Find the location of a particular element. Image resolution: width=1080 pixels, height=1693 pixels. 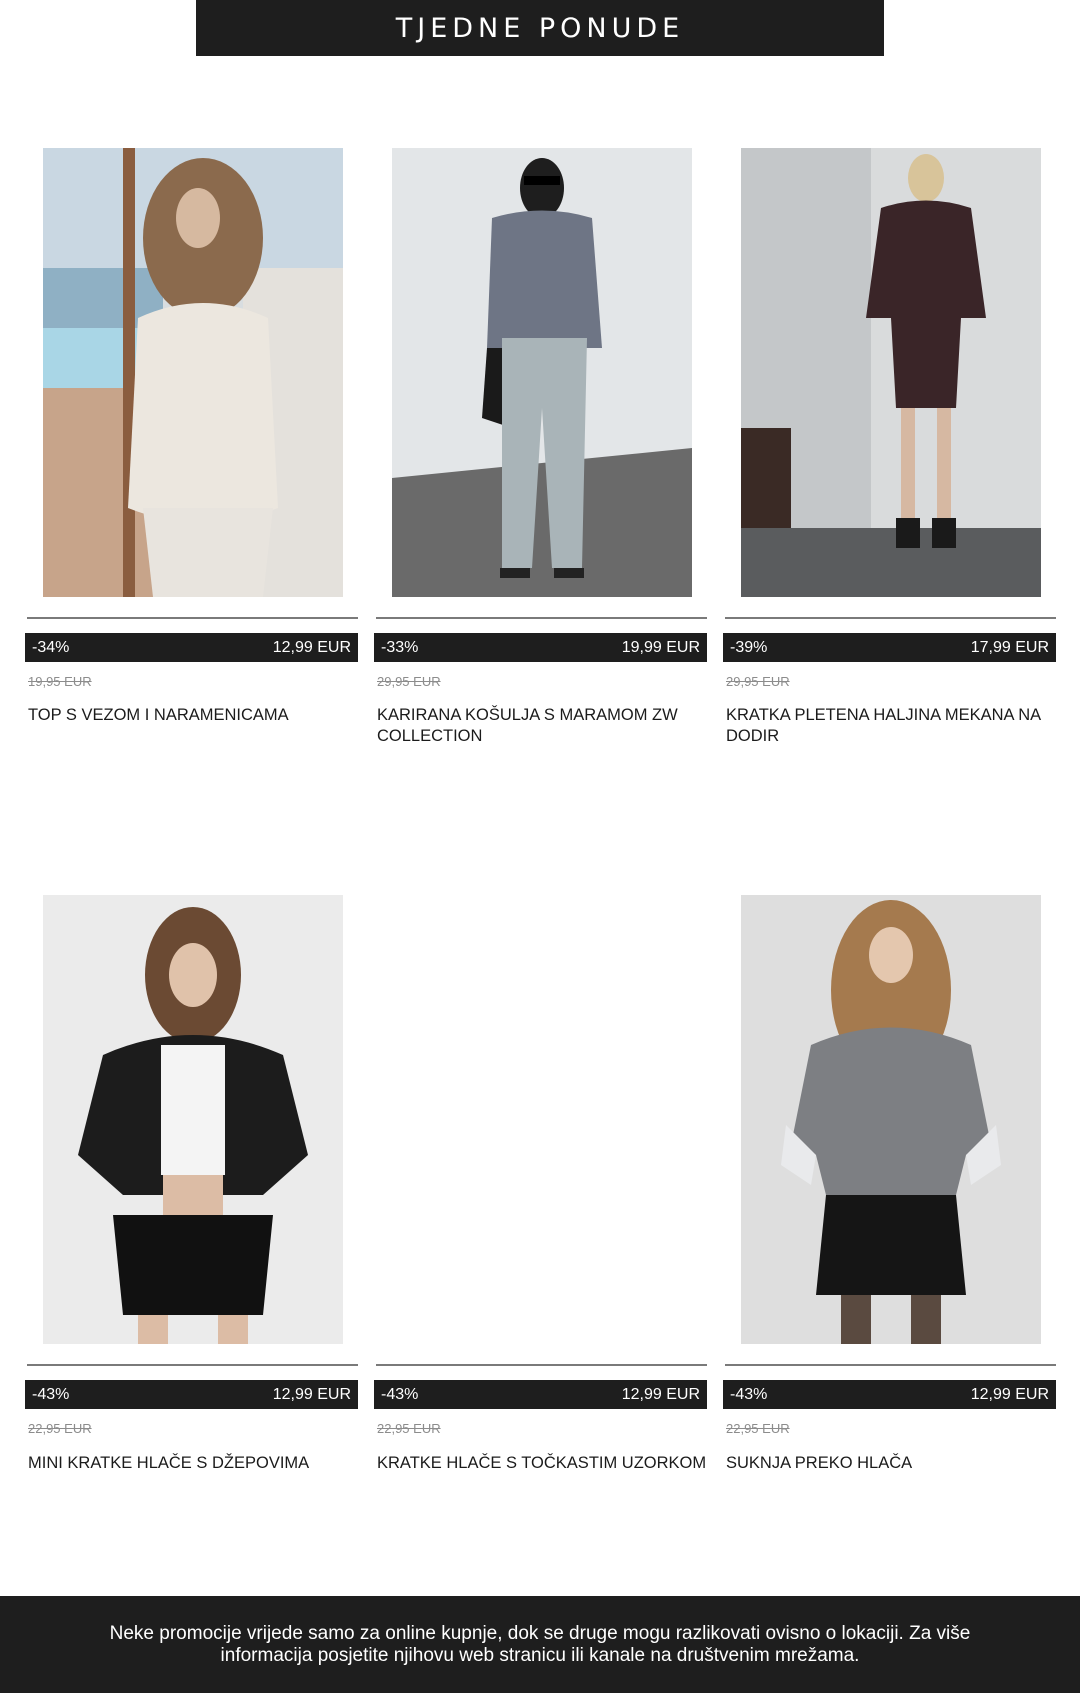

discount-badge: -34% is located at coordinates (51, 647).